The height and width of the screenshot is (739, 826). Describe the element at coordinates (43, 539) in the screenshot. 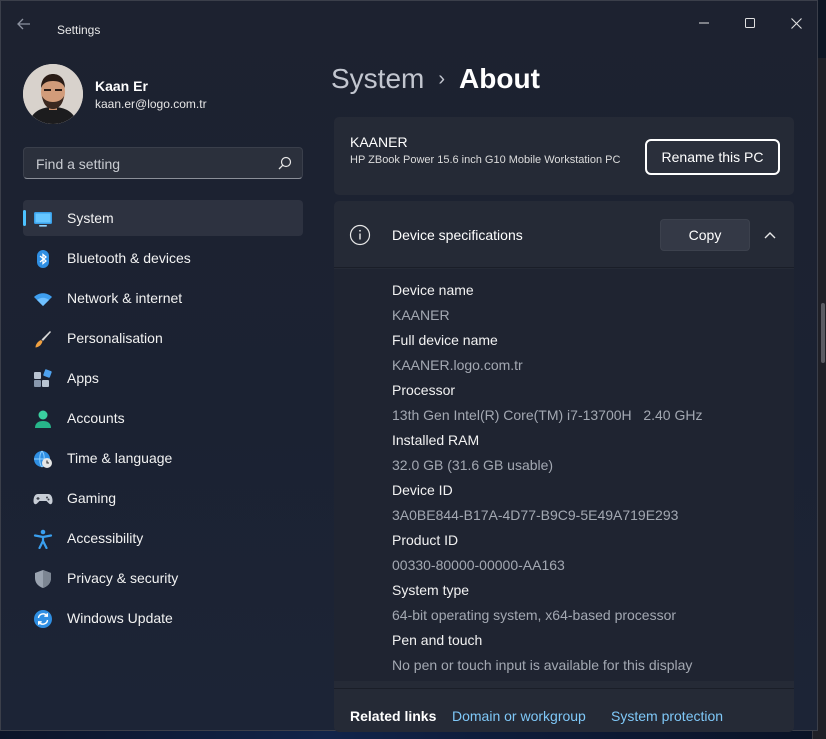

I see `accessibility-icon` at that location.